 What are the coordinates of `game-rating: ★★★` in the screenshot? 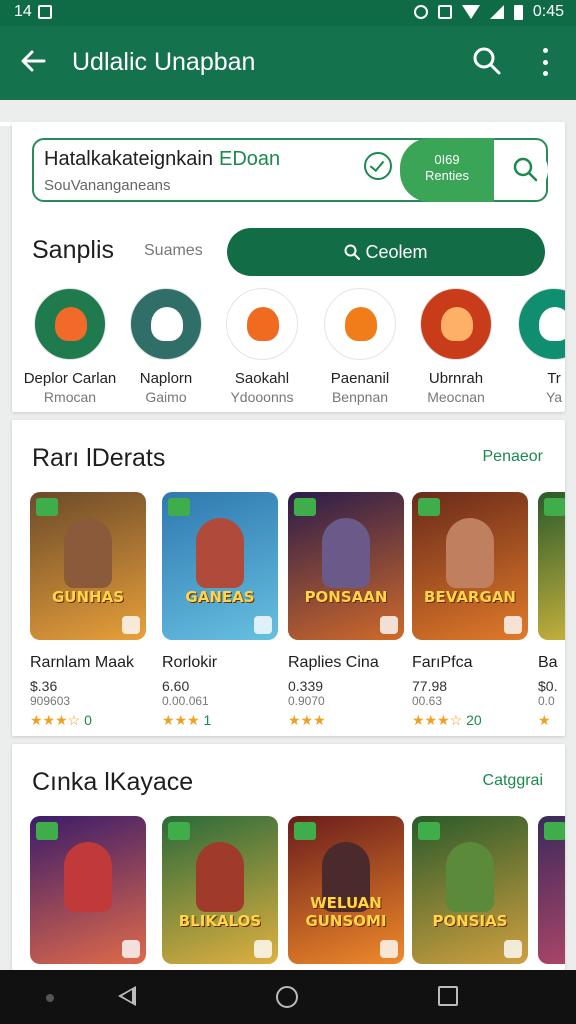 It's located at (348, 720).